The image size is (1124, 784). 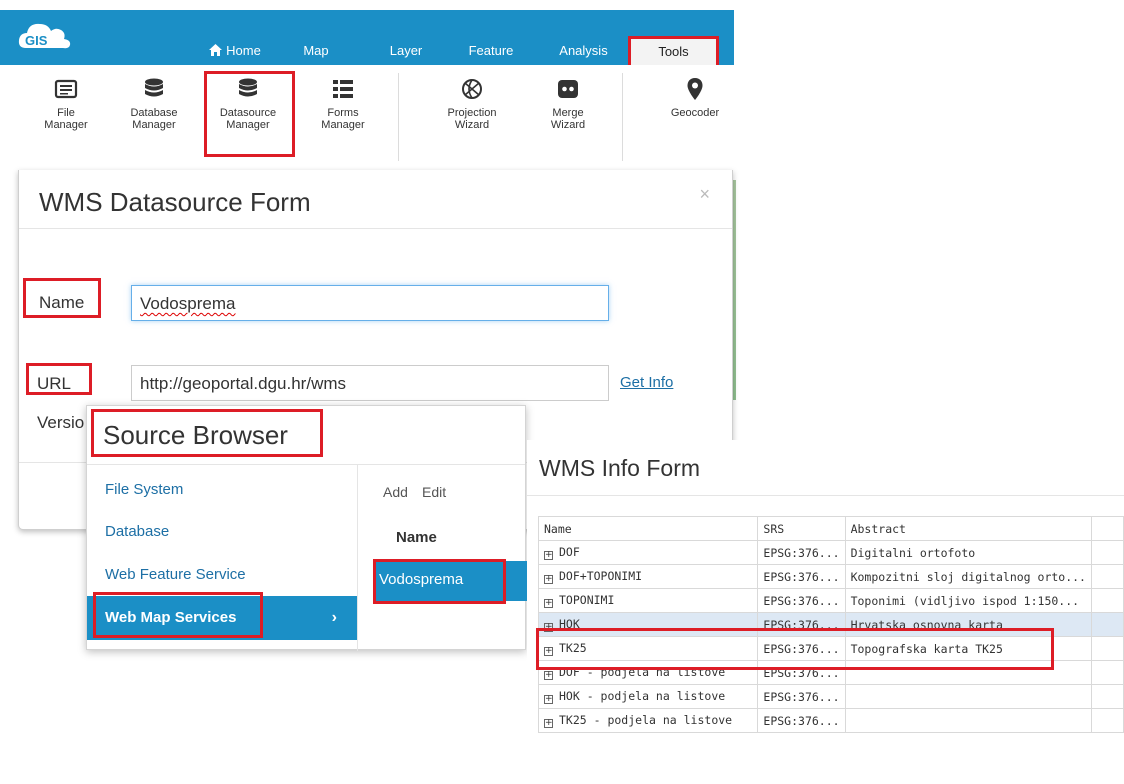 I want to click on url-field: http://geoportal.dgu.hr/wms, so click(x=370, y=383).